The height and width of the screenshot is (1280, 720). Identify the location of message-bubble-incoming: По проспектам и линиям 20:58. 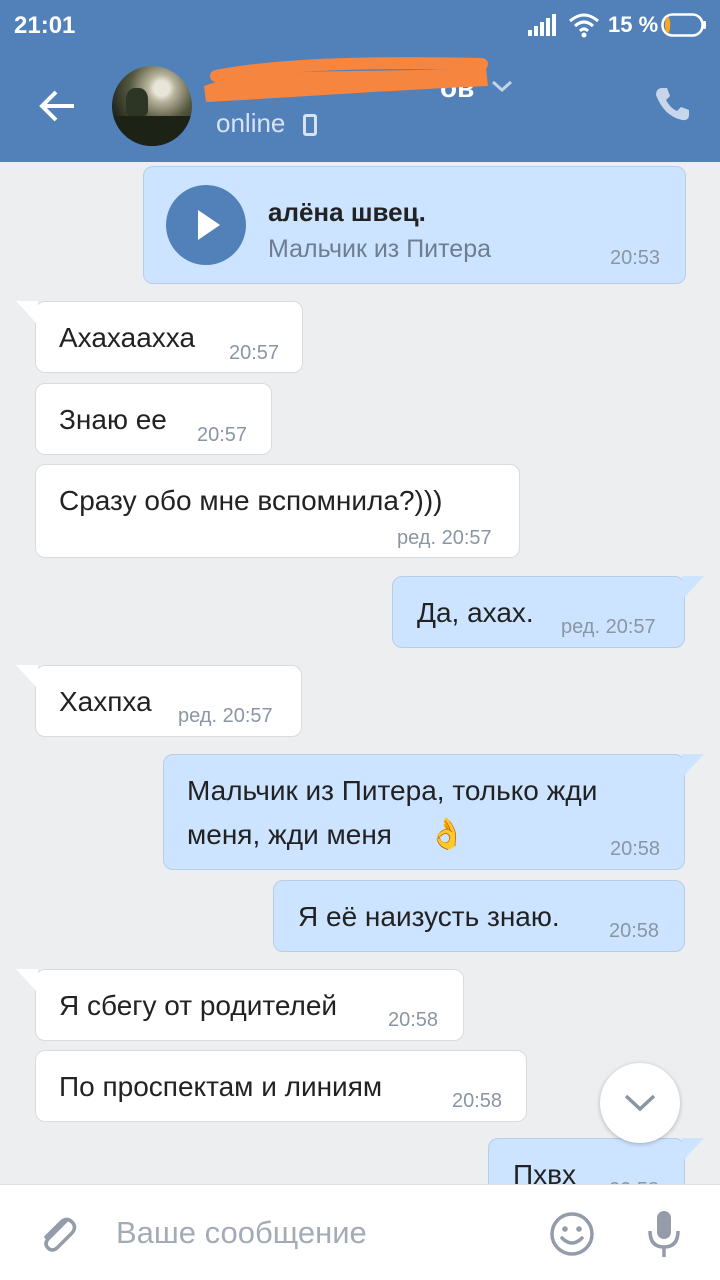
(281, 1086).